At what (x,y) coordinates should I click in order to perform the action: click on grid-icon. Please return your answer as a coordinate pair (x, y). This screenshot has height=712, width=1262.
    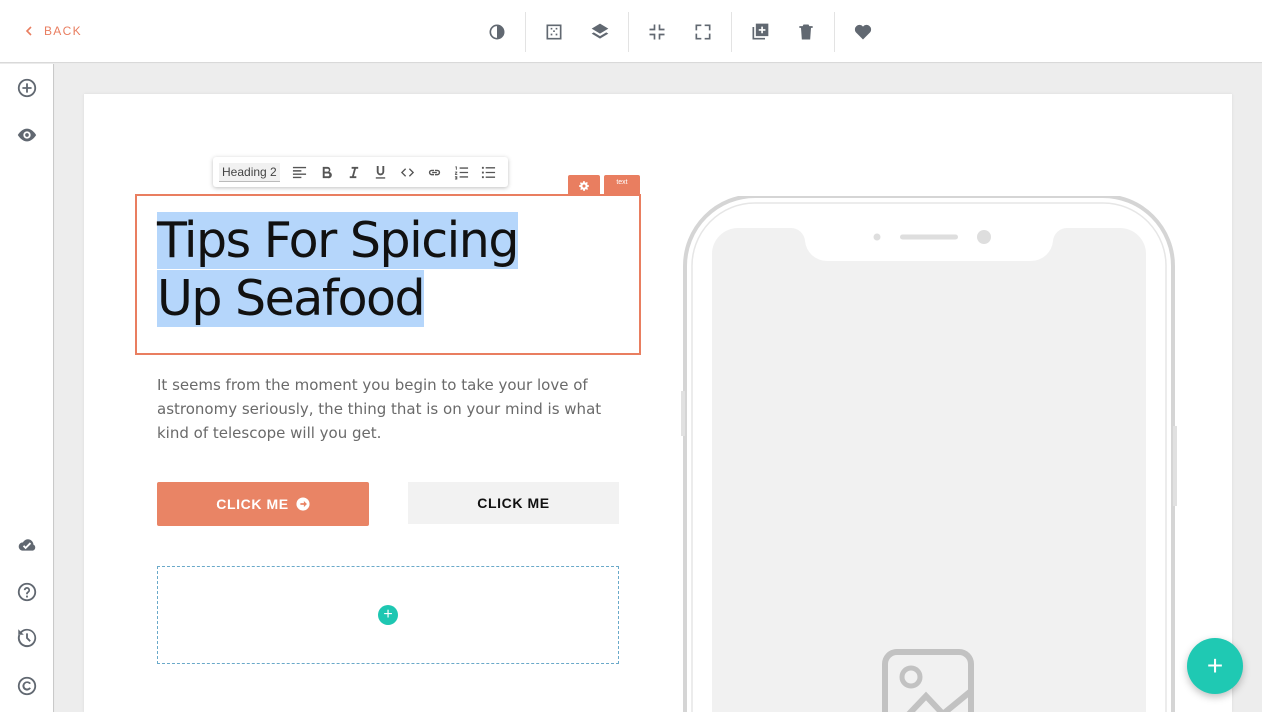
    Looking at the image, I should click on (554, 32).